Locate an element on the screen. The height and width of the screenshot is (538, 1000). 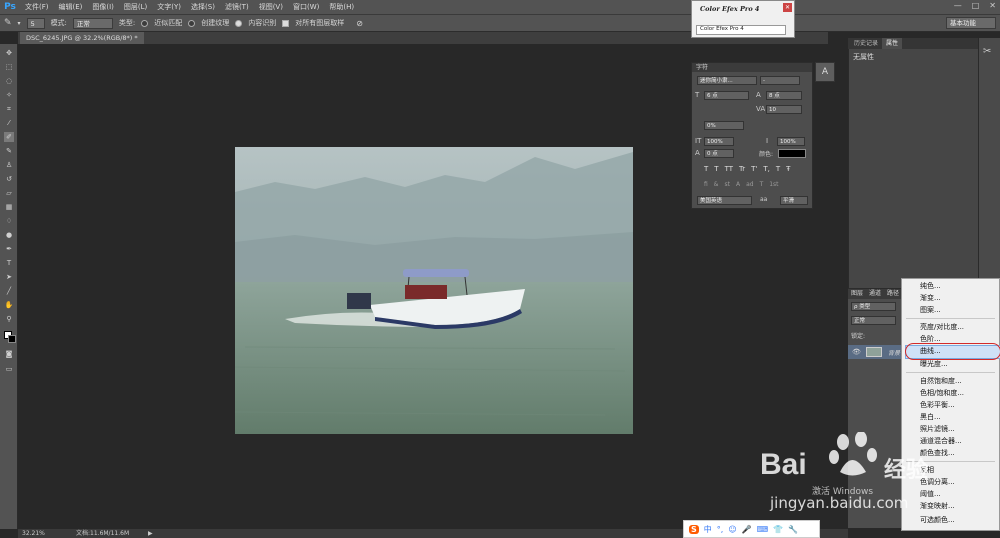
clone-stamp-tool-icon: ♙ is located at coordinates (9, 165).